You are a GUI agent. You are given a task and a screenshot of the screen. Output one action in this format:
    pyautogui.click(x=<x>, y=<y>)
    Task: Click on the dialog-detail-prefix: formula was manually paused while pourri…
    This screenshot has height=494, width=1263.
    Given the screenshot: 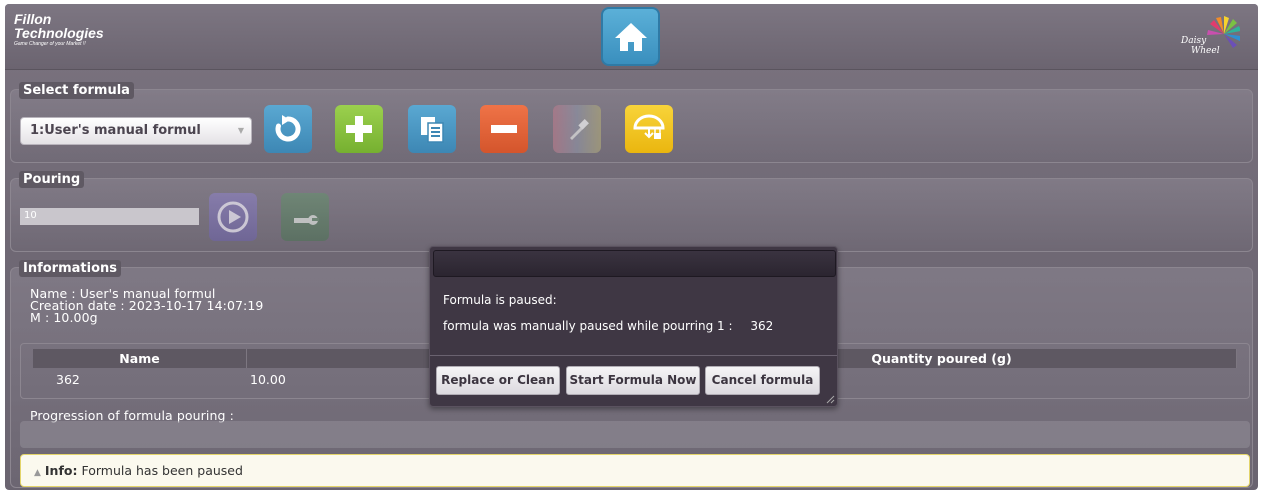 What is the action you would take?
    pyautogui.click(x=588, y=326)
    